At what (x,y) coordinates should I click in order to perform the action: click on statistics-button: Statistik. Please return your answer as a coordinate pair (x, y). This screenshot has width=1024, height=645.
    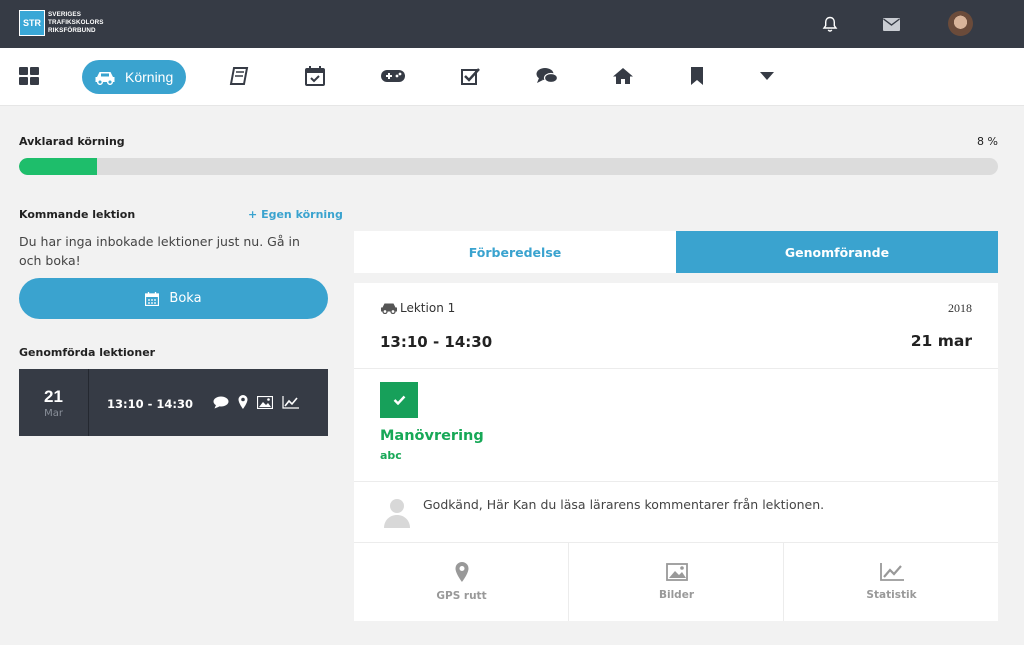
    Looking at the image, I should click on (891, 581).